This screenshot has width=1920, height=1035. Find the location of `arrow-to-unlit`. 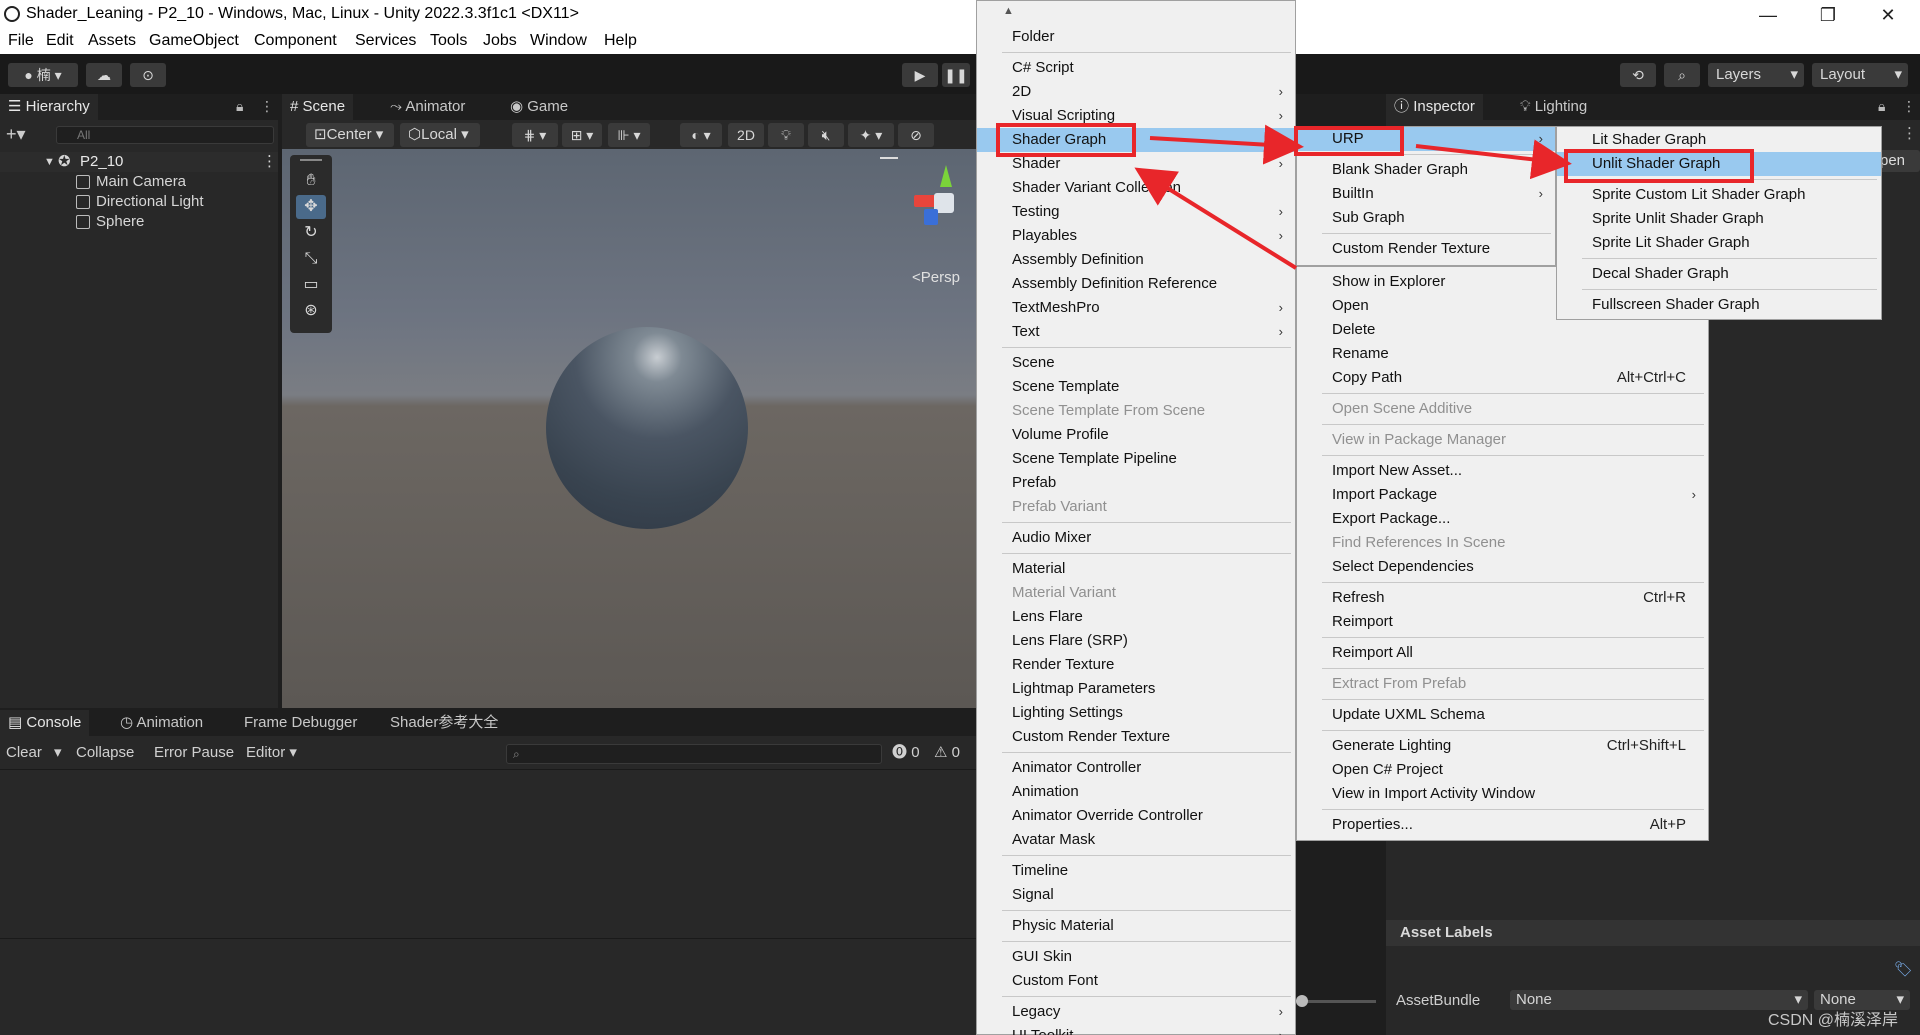

arrow-to-unlit is located at coordinates (1493, 159).